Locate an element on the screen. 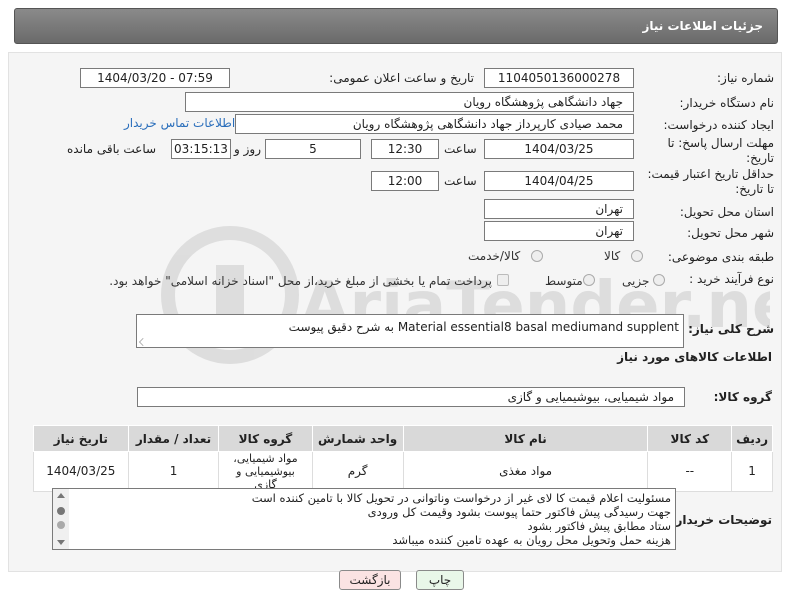  group-label: گروه کالا: is located at coordinates (742, 397).